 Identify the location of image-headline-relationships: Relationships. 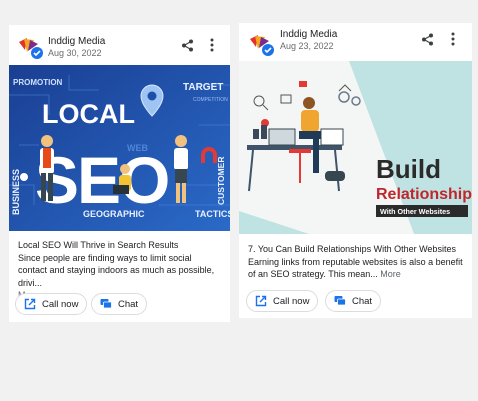
(424, 194).